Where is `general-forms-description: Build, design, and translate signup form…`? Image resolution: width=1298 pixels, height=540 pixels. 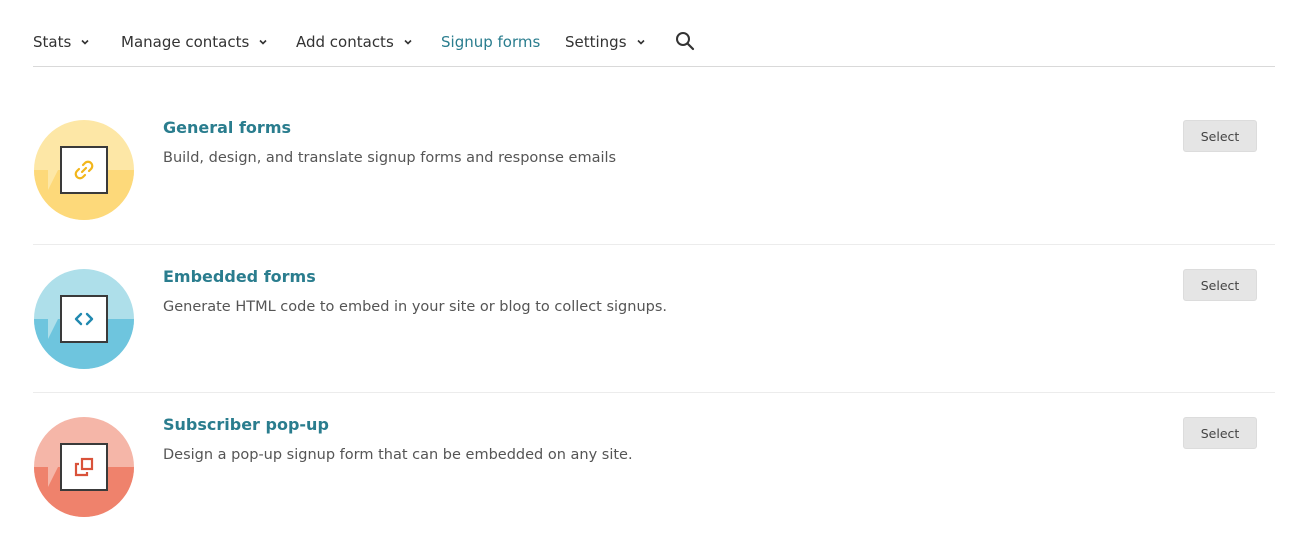 general-forms-description: Build, design, and translate signup form… is located at coordinates (390, 158).